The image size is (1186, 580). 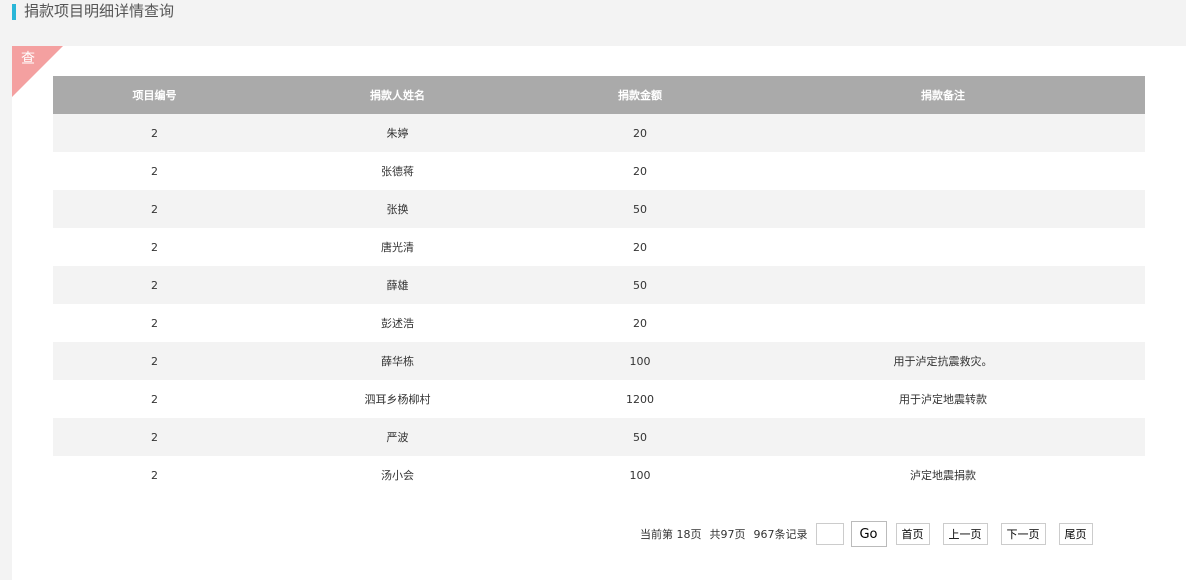 I want to click on column-header-remark: 捐款备注, so click(x=943, y=95).